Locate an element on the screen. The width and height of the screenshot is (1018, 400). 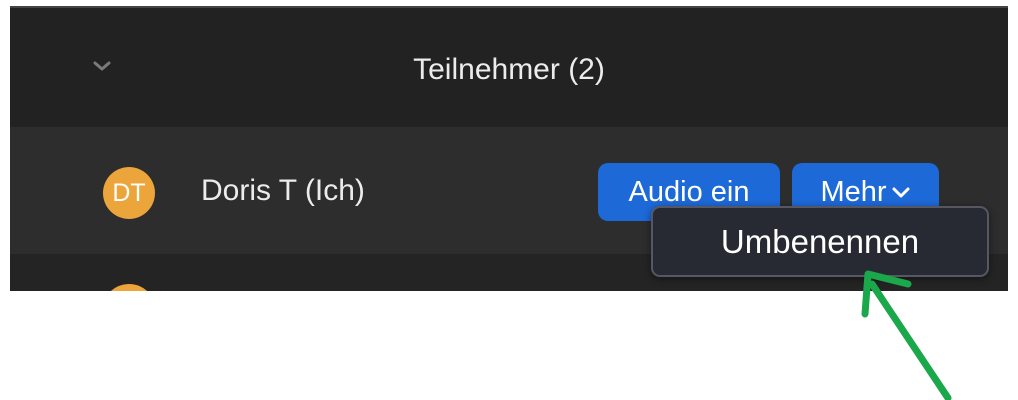
more-button-label: Mehr is located at coordinates (853, 192).